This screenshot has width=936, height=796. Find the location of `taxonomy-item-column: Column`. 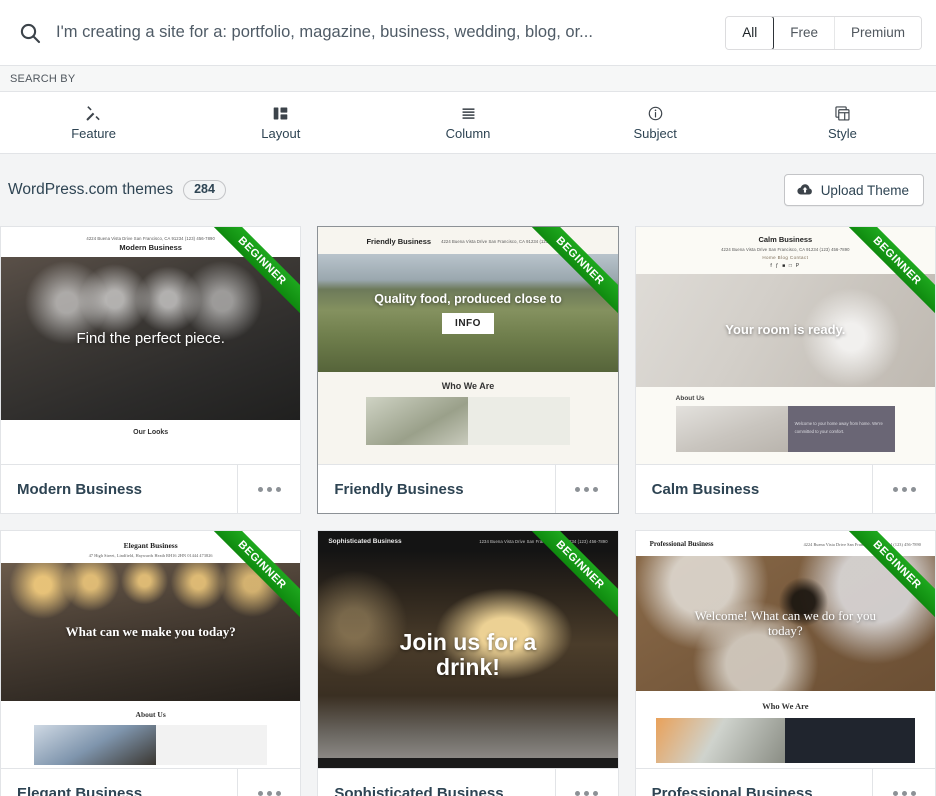

taxonomy-item-column: Column is located at coordinates (467, 122).